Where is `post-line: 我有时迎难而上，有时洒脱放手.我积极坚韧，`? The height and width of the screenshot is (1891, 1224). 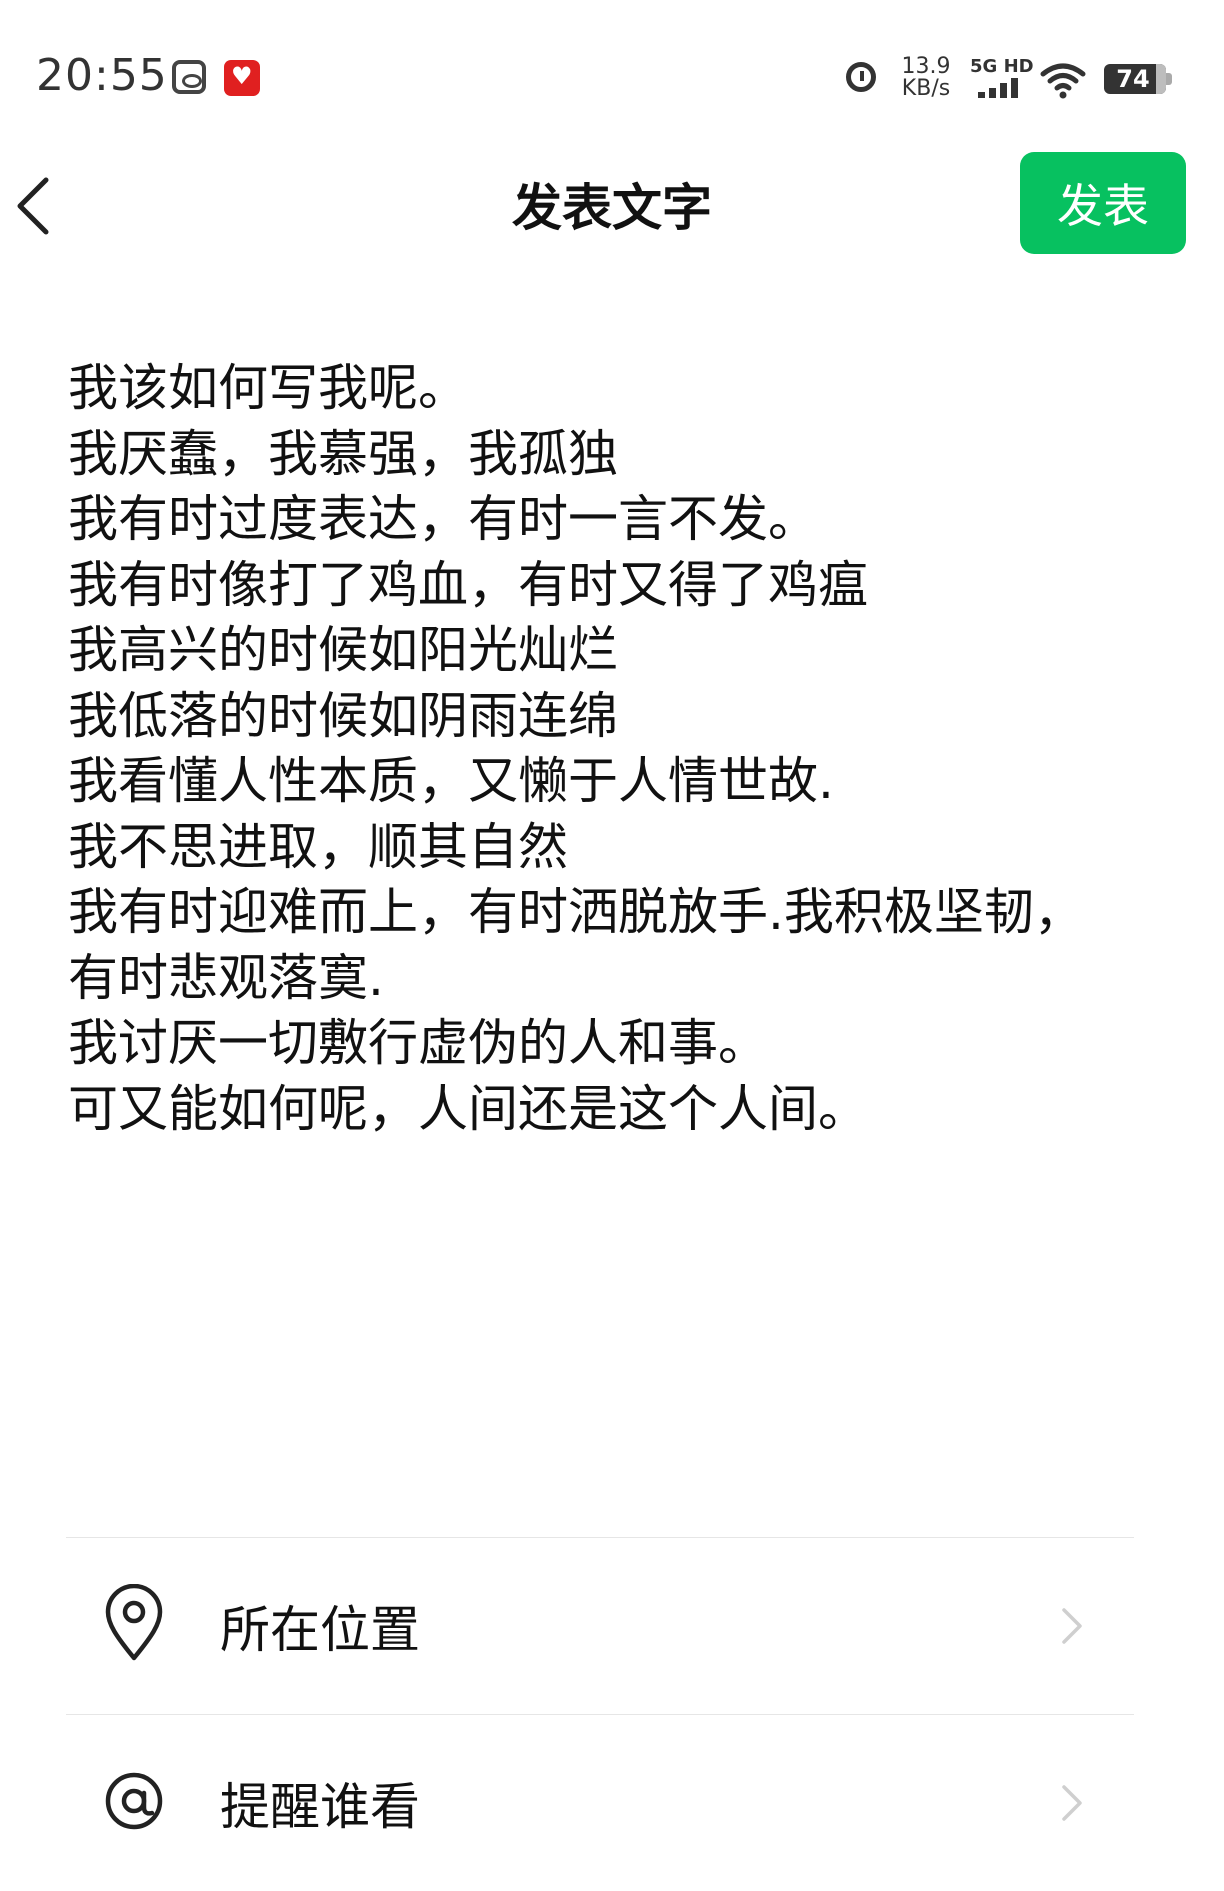 post-line: 我有时迎难而上，有时洒脱放手.我积极坚韧， is located at coordinates (576, 912).